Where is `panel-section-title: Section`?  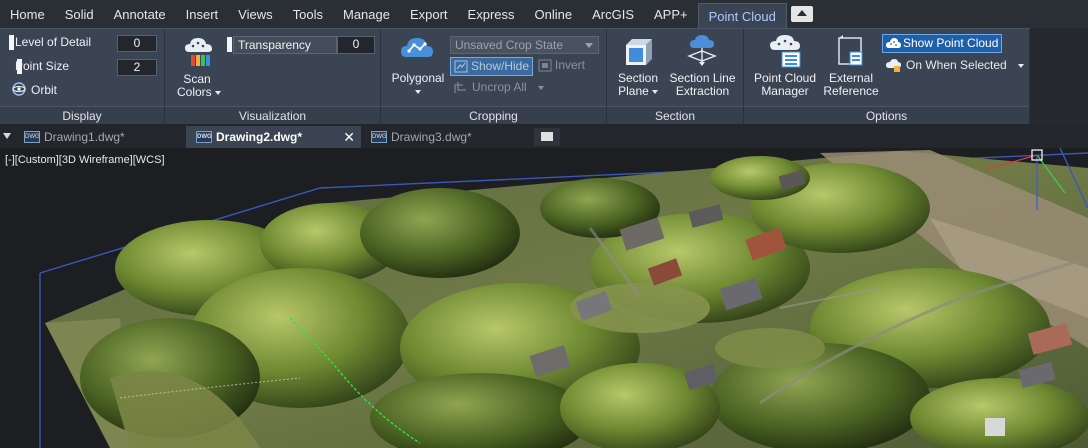 panel-section-title: Section is located at coordinates (675, 115).